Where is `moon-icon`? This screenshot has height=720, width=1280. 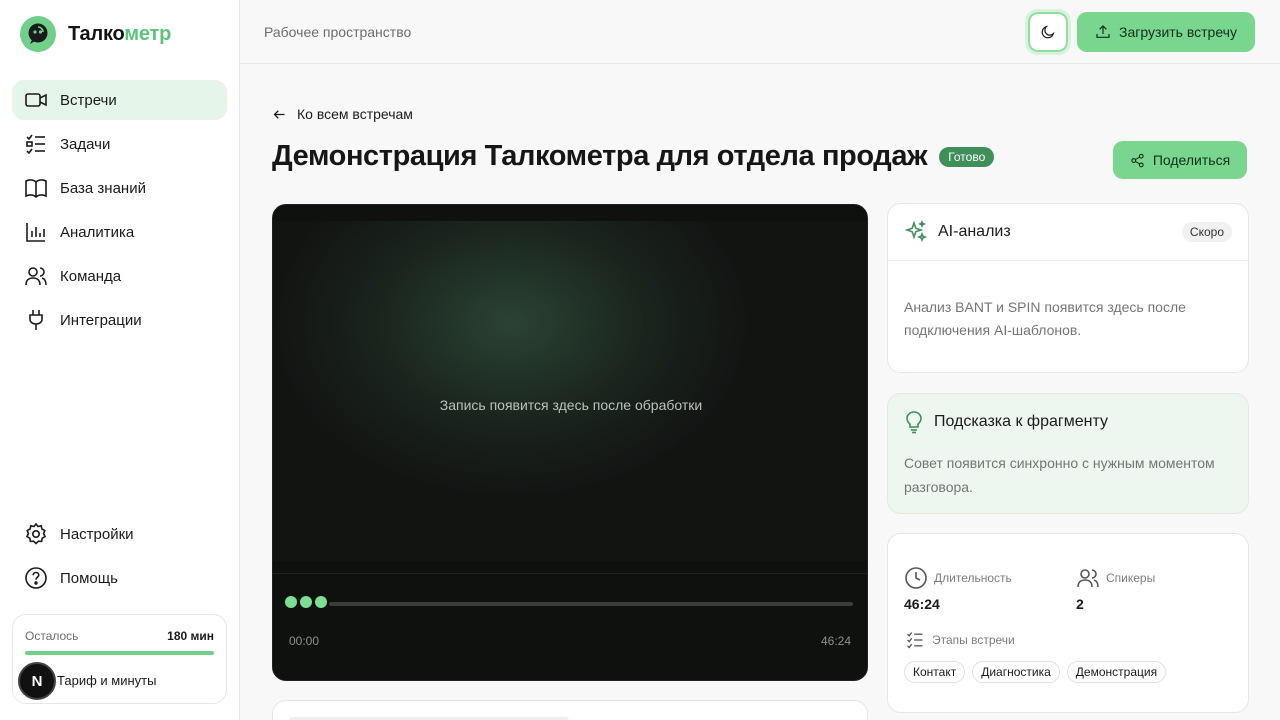 moon-icon is located at coordinates (1048, 32).